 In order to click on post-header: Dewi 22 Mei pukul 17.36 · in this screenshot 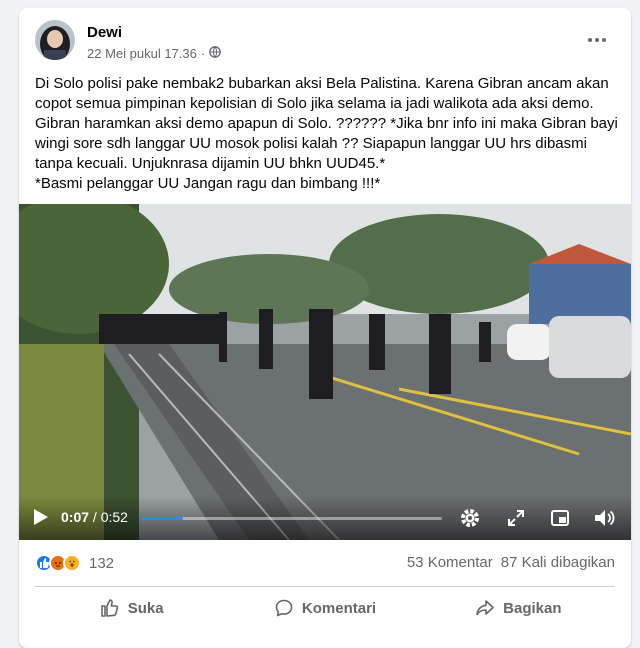, I will do `click(325, 42)`.